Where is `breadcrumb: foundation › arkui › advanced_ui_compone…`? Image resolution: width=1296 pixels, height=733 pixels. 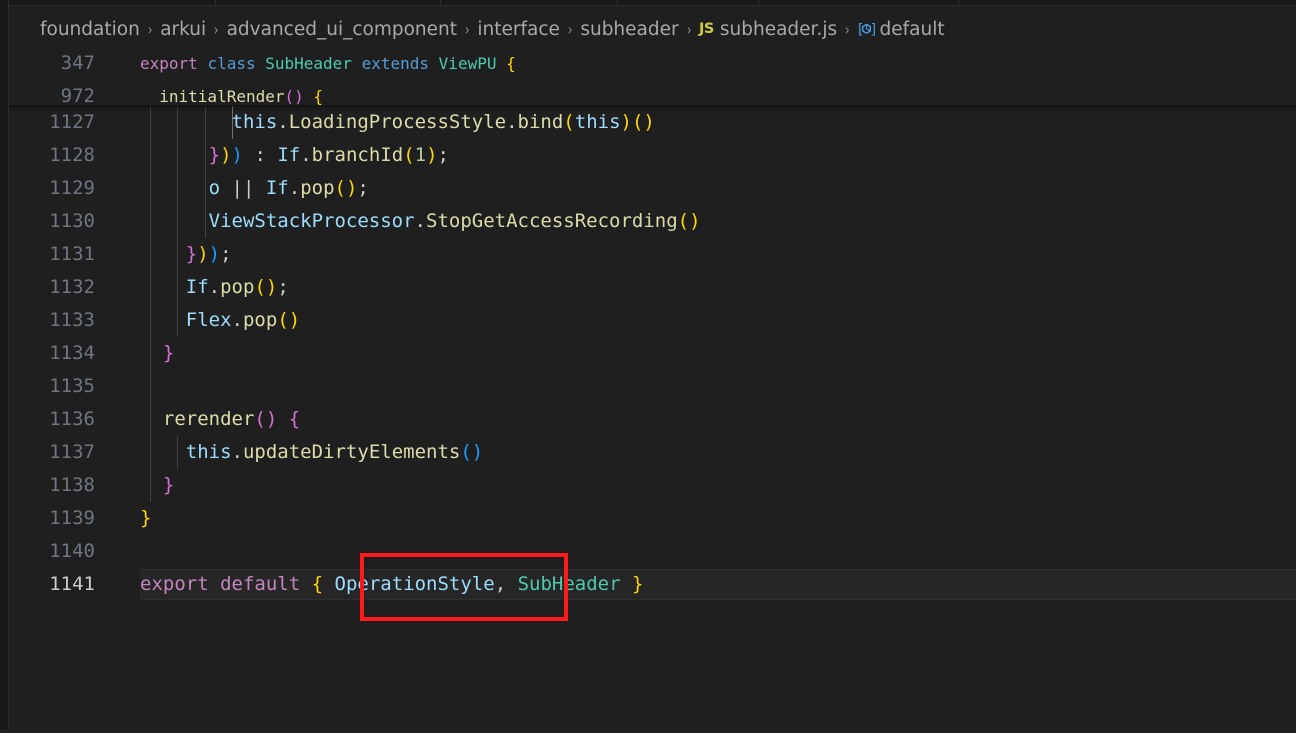
breadcrumb: foundation › arkui › advanced_ui_compone… is located at coordinates (492, 29).